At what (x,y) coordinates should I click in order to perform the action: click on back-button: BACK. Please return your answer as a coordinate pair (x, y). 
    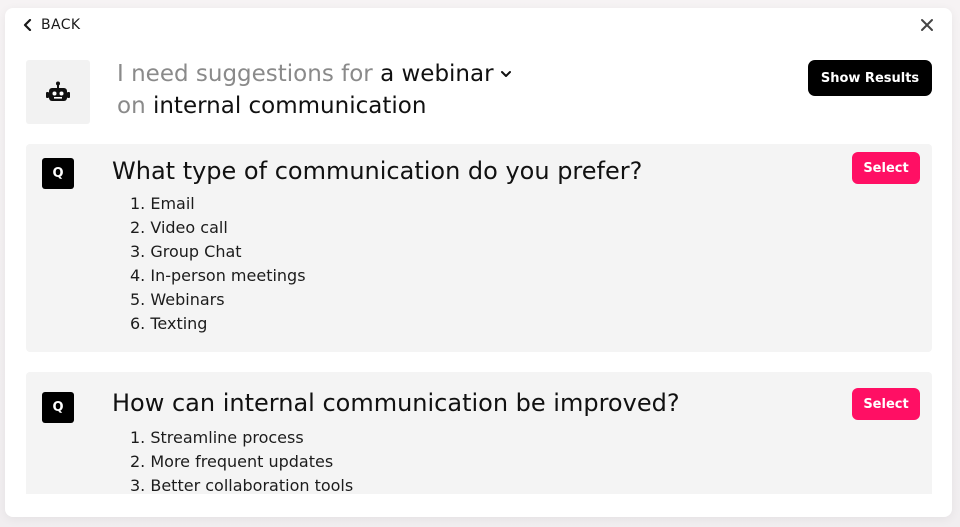
    Looking at the image, I should click on (52, 25).